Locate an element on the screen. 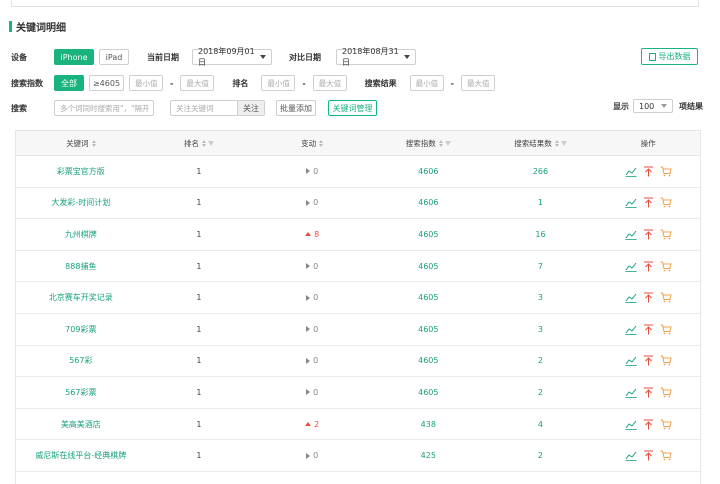  section-title-text: 关键词明细 is located at coordinates (41, 28).